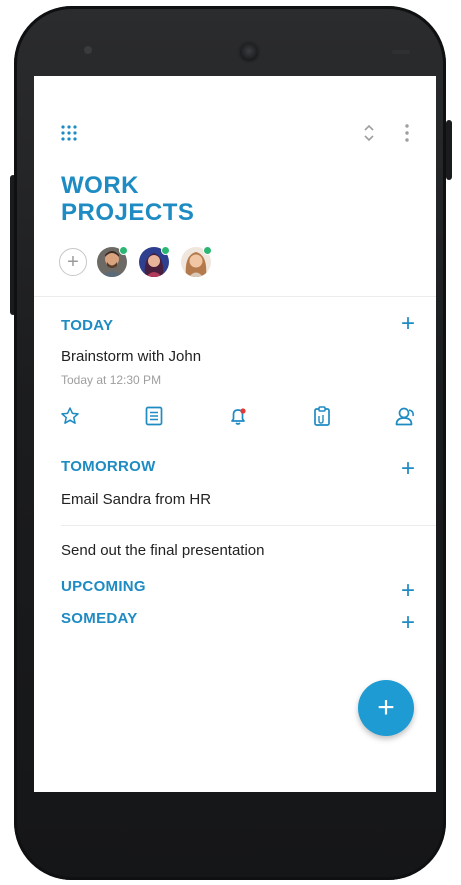  I want to click on add-member-button: +, so click(73, 262).